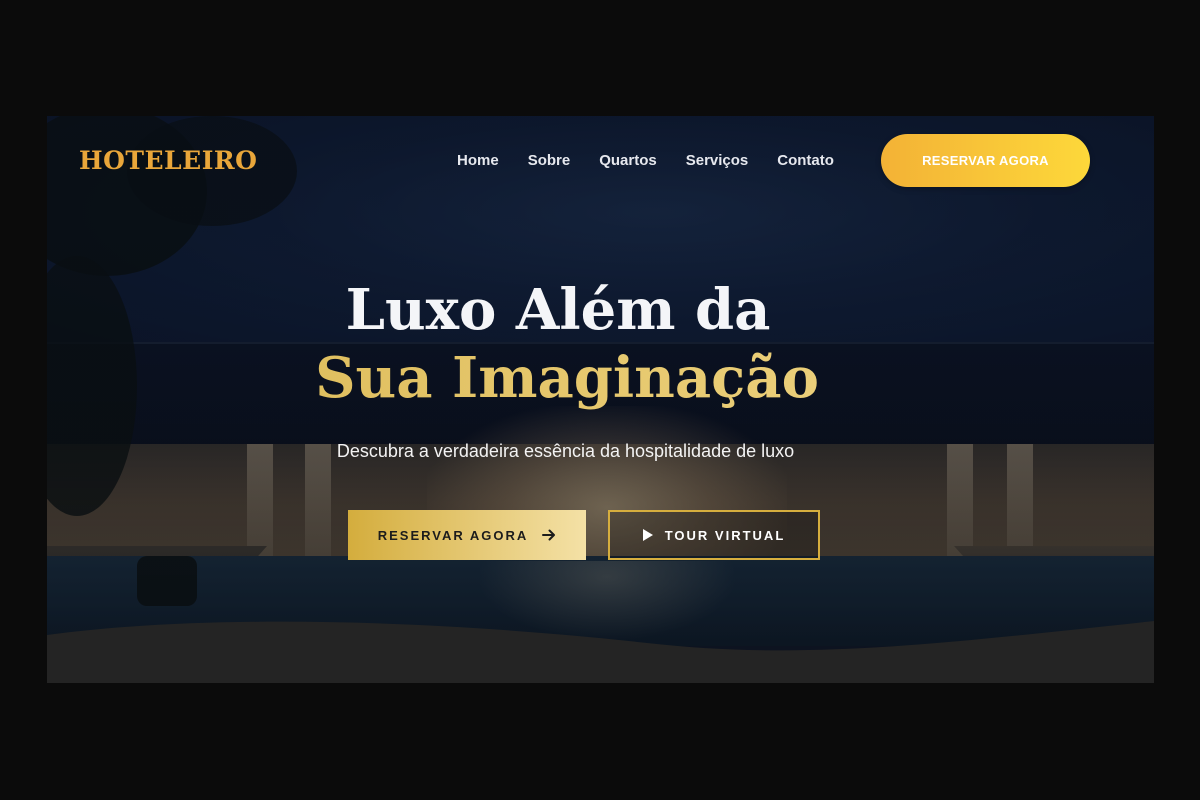  I want to click on logo: HOTELEIRO, so click(168, 160).